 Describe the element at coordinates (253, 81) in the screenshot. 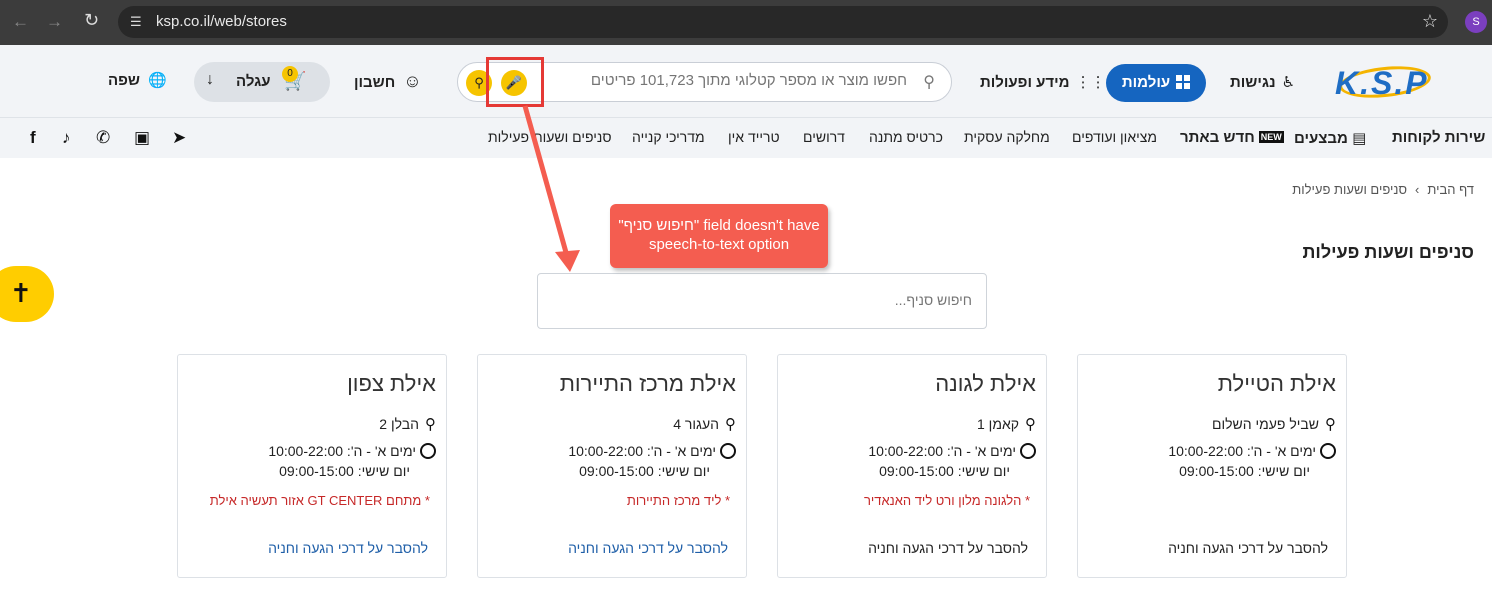

I see `cart-label: עגלה` at that location.